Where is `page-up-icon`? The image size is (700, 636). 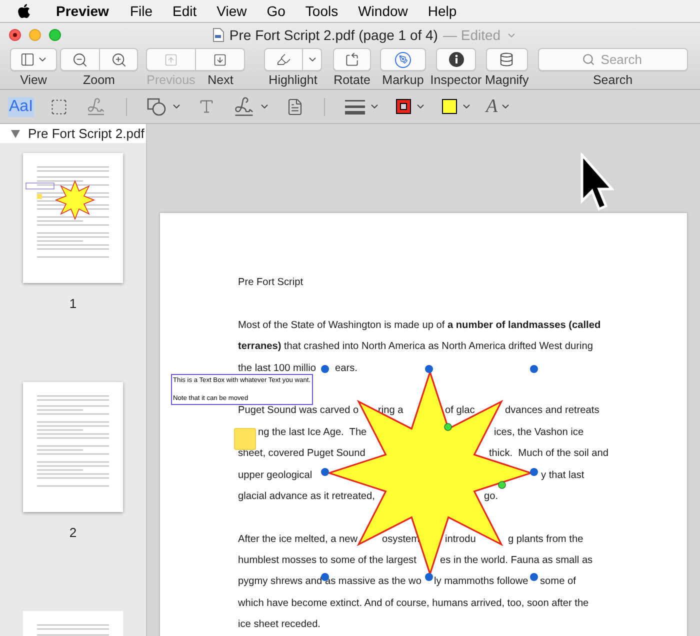
page-up-icon is located at coordinates (171, 59).